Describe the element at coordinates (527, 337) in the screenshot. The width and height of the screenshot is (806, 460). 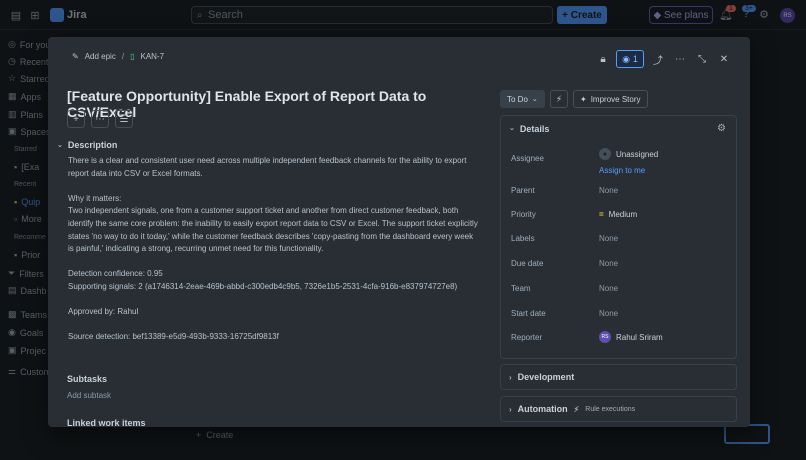
I see `reporter-label: Reporter` at that location.